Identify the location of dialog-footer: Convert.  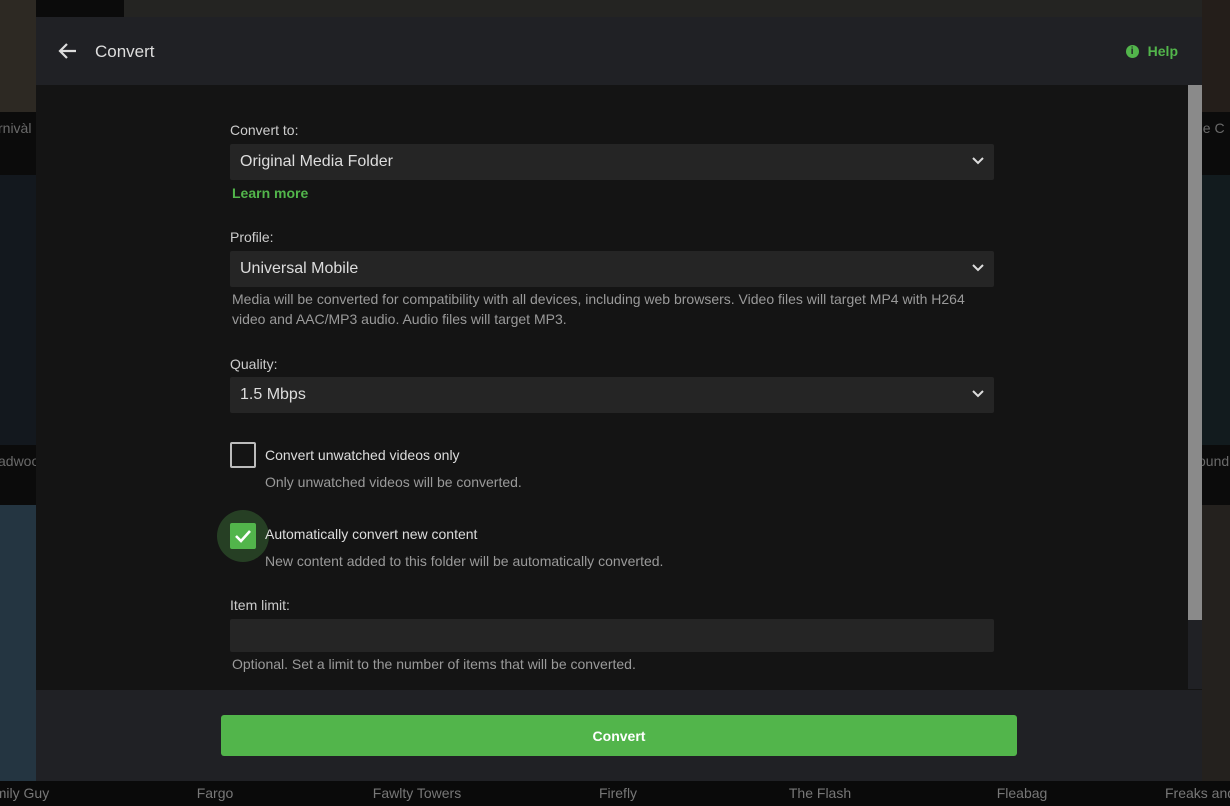
(619, 735).